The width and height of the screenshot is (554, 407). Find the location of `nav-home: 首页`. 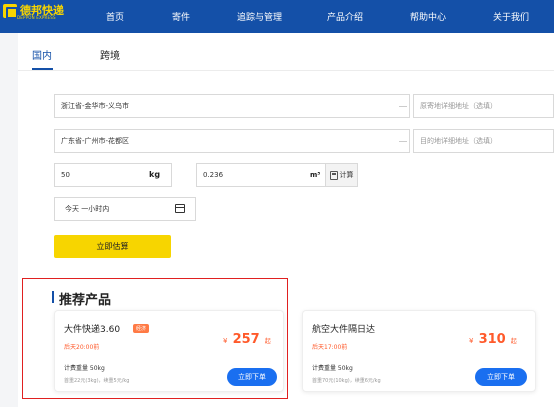

nav-home: 首页 is located at coordinates (115, 16).